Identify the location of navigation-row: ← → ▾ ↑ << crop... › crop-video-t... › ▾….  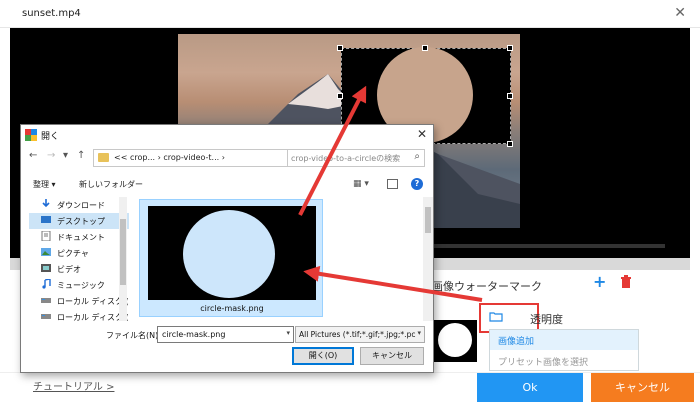
(227, 158).